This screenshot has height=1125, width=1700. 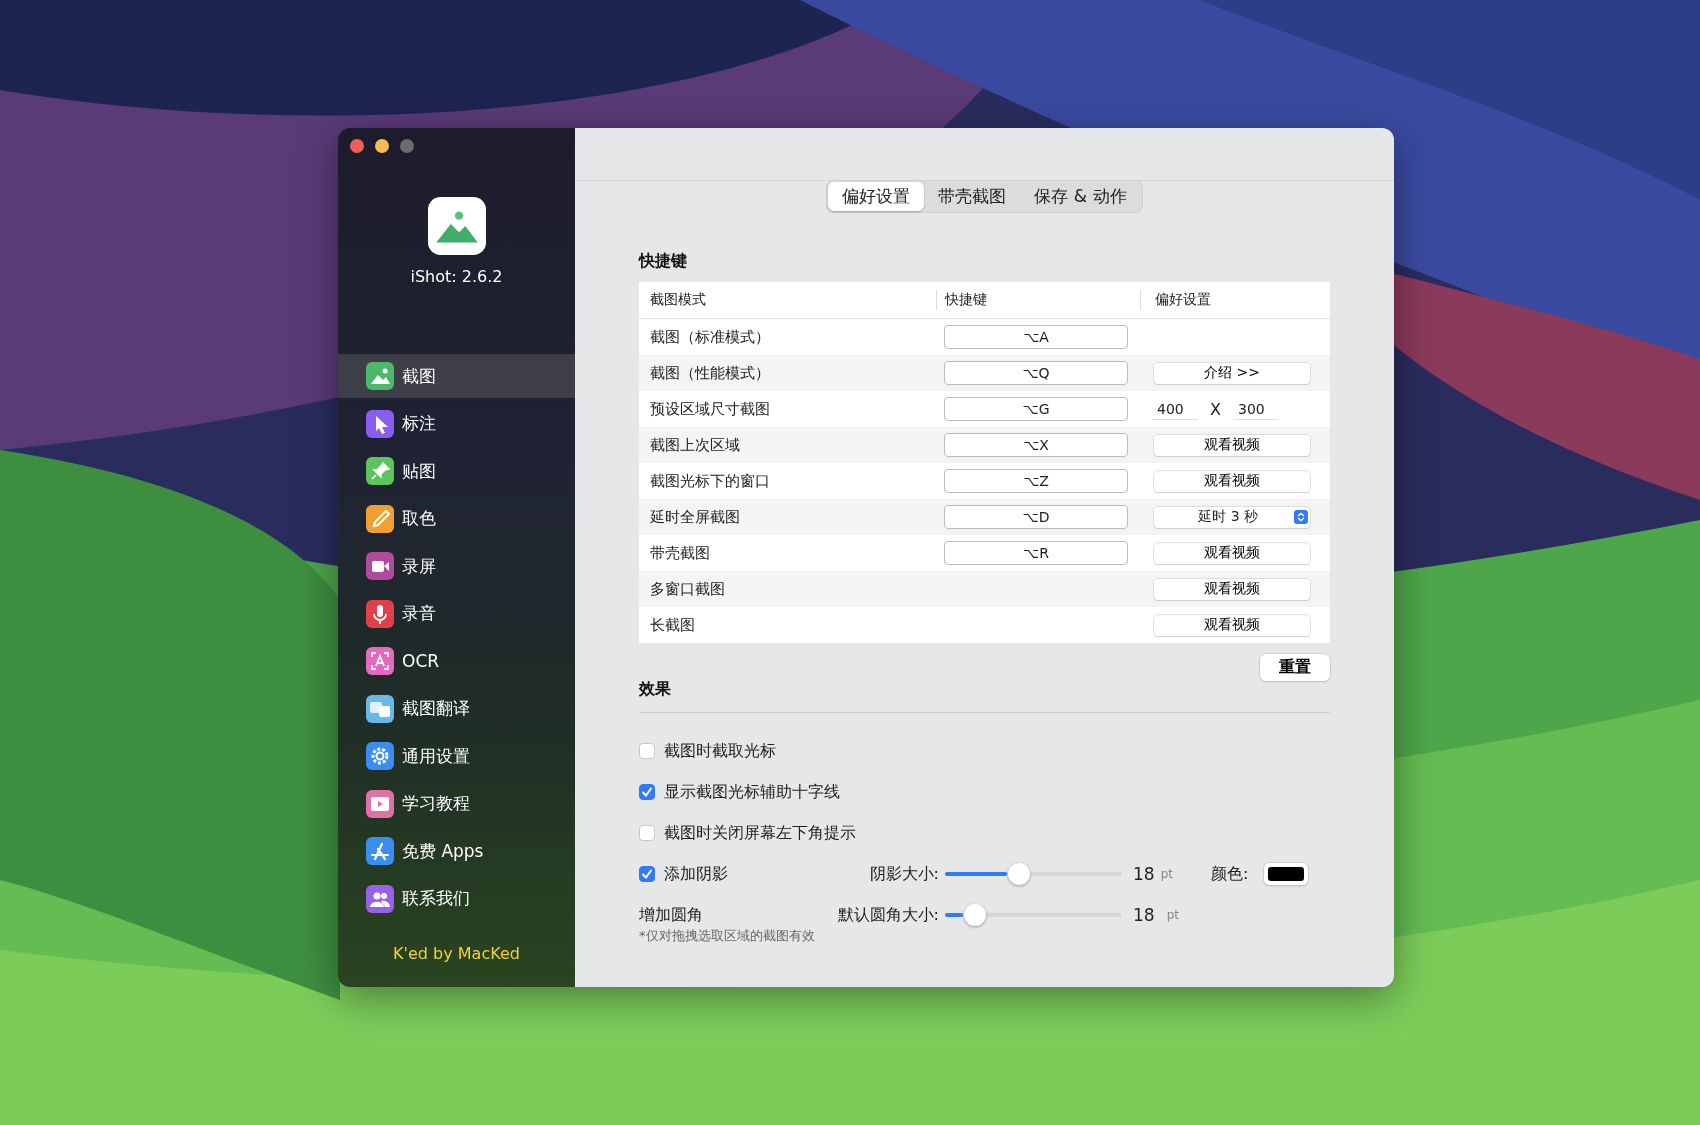 I want to click on sidebar-item: 截图翻译, so click(x=456, y=708).